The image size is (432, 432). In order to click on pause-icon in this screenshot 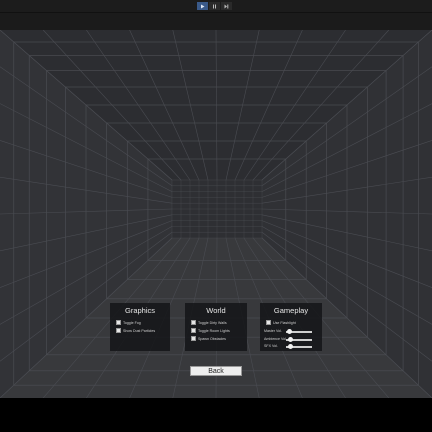, I will do `click(214, 6)`.